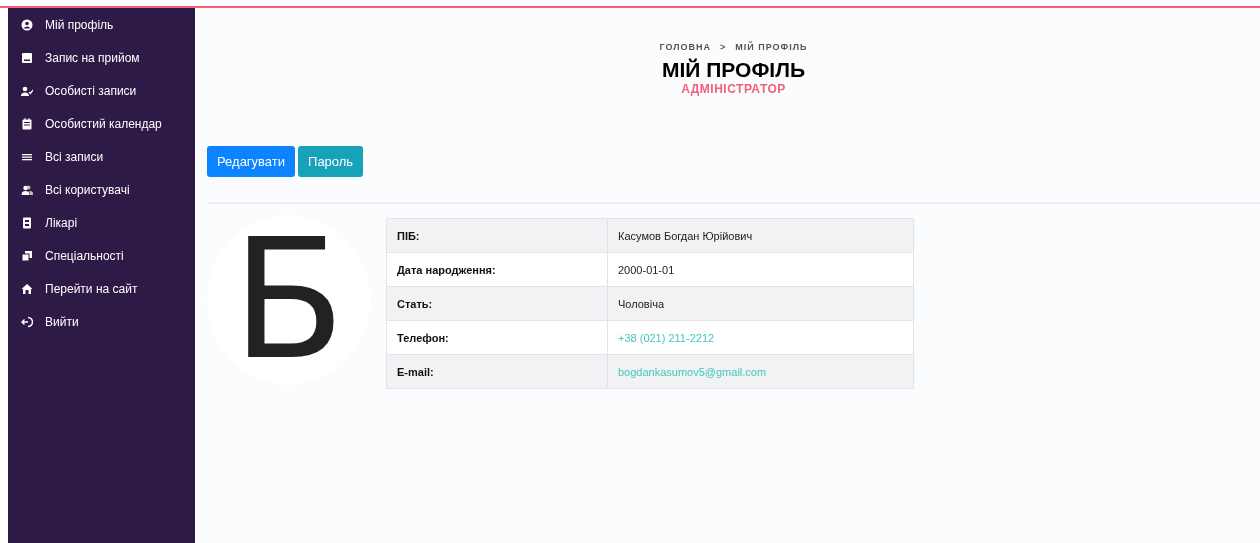 The height and width of the screenshot is (543, 1260). What do you see at coordinates (27, 57) in the screenshot?
I see `book-icon` at bounding box center [27, 57].